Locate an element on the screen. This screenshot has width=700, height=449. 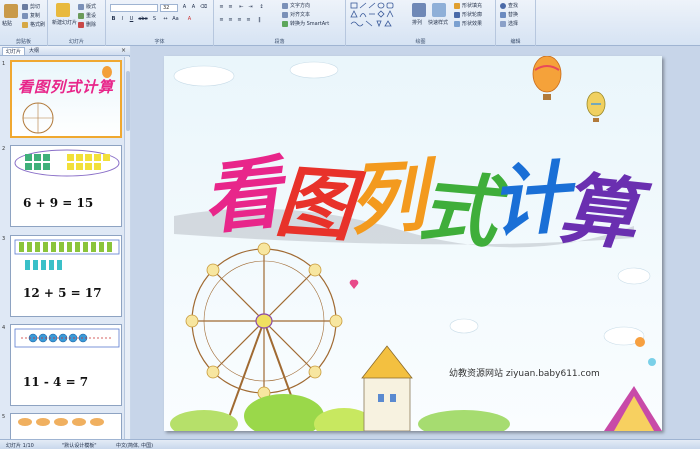
brush-icon is located at coordinates (25, 24).